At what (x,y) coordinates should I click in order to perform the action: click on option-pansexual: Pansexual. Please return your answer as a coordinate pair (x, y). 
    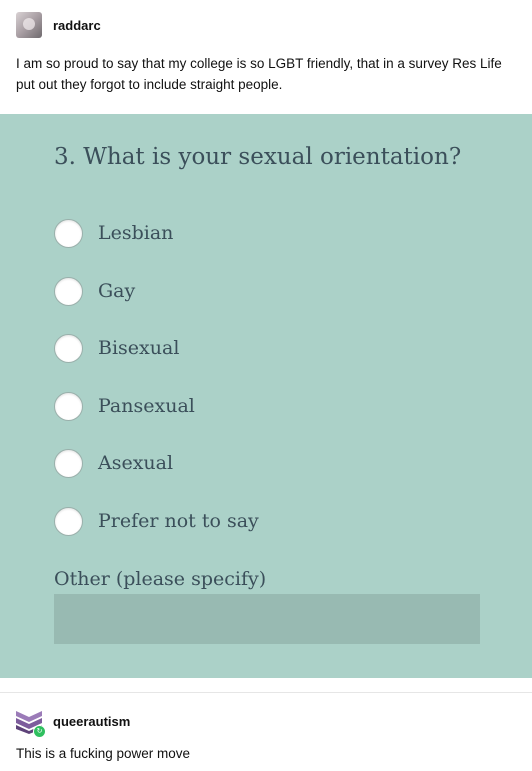
    Looking at the image, I should click on (124, 406).